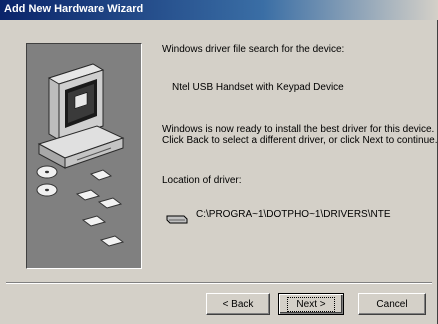  Describe the element at coordinates (177, 219) in the screenshot. I see `drive-icon` at that location.